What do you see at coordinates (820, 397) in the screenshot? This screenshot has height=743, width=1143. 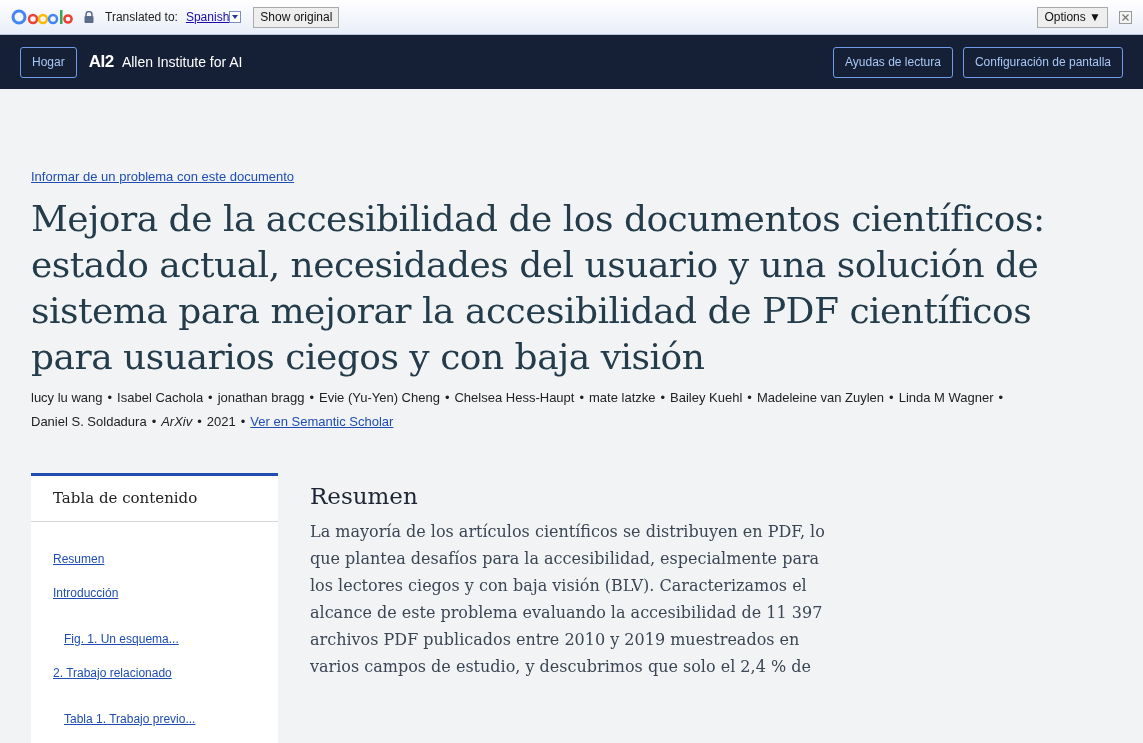 I see `author-name: Madeleine van Zuylen` at bounding box center [820, 397].